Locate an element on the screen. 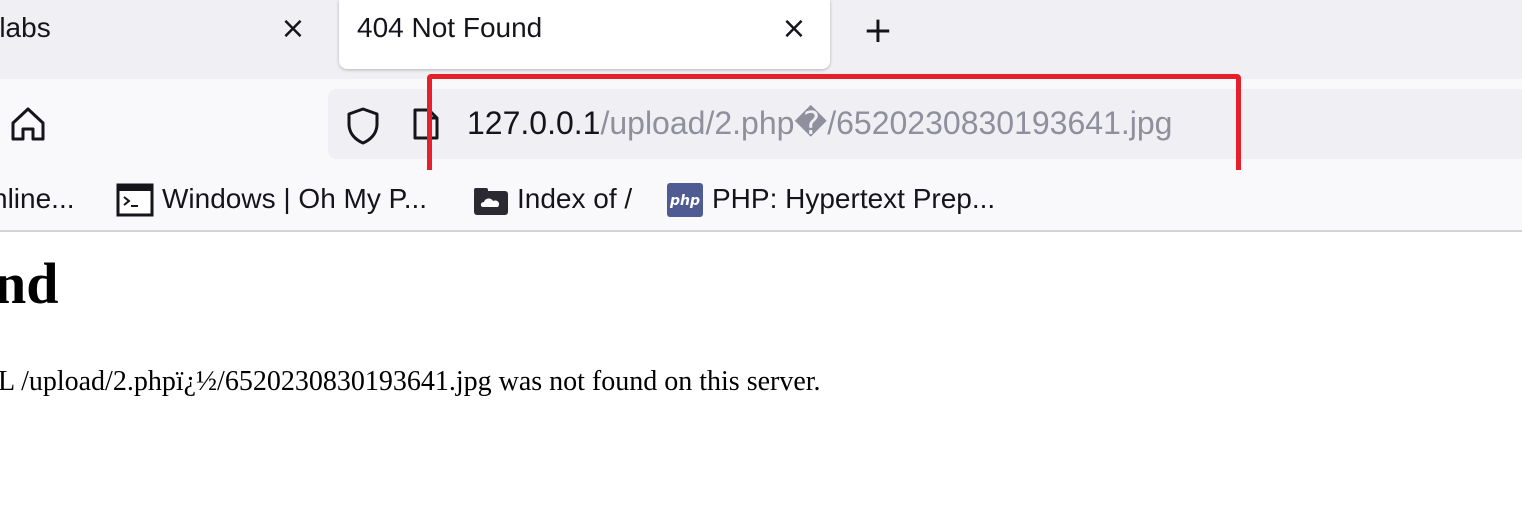  page-heading: nd is located at coordinates (29, 283).